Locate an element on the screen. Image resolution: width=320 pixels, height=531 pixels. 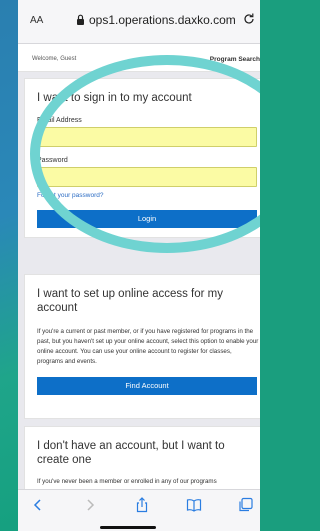
browser-address-bar: AA ops1.operations.daxko.com is located at coordinates (139, 22).